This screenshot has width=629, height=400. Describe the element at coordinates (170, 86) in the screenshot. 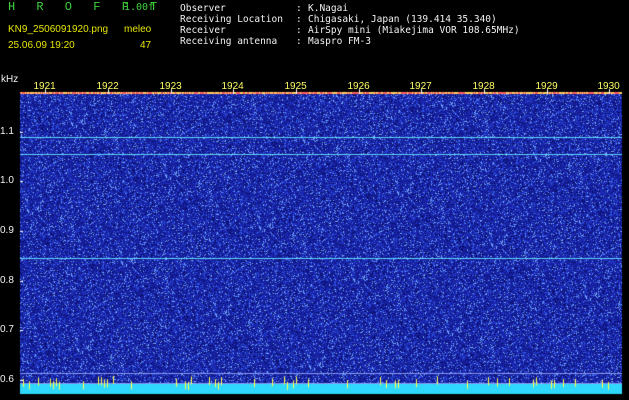

I see `x-tick-label: 1923` at that location.